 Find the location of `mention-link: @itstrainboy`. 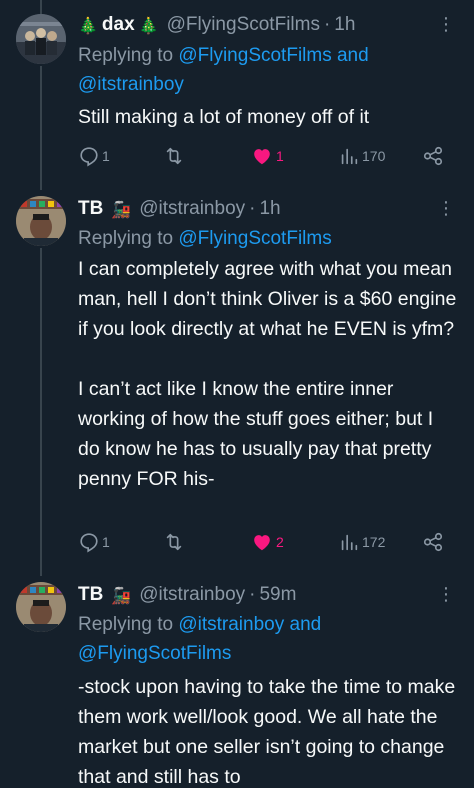

mention-link: @itstrainboy is located at coordinates (264, 84).